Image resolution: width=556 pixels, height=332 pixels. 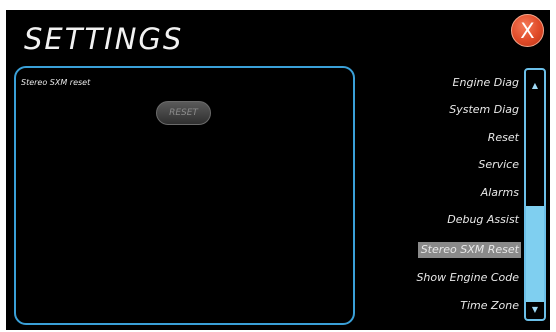 What do you see at coordinates (498, 165) in the screenshot?
I see `menu-item-service: Service` at bounding box center [498, 165].